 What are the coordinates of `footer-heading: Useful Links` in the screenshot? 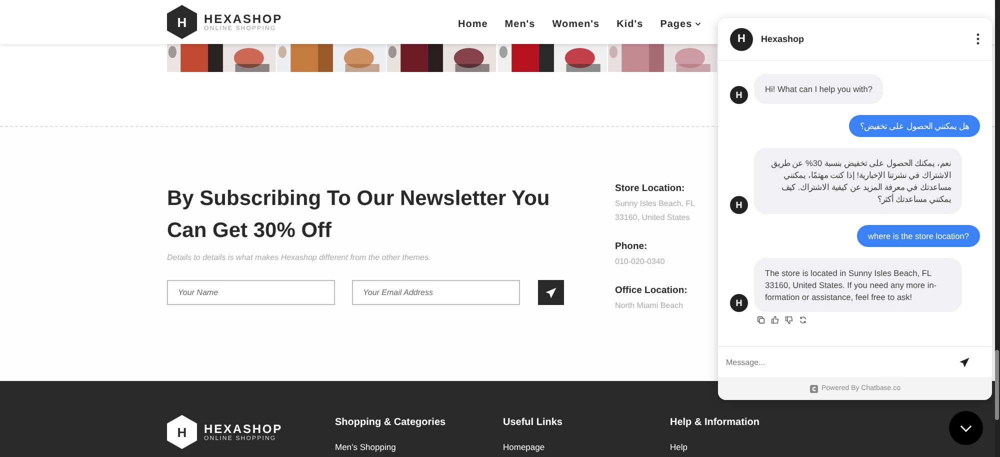 It's located at (533, 422).